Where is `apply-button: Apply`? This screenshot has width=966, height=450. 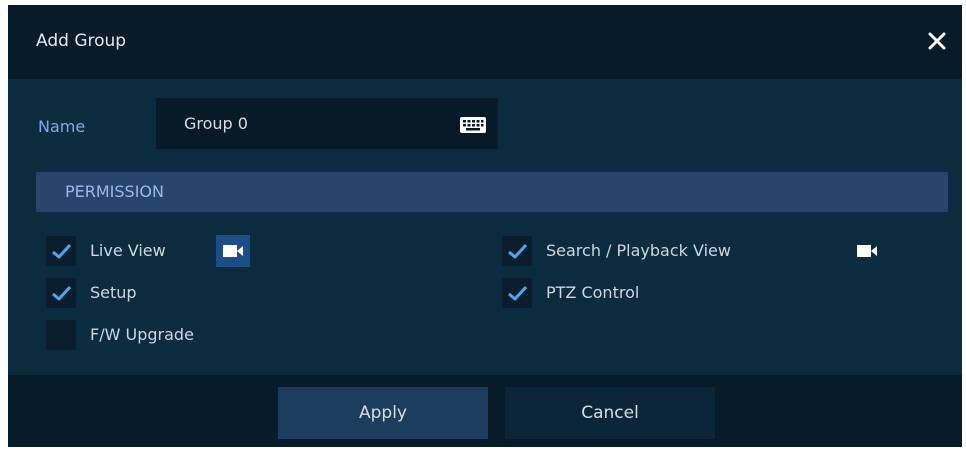
apply-button: Apply is located at coordinates (383, 413).